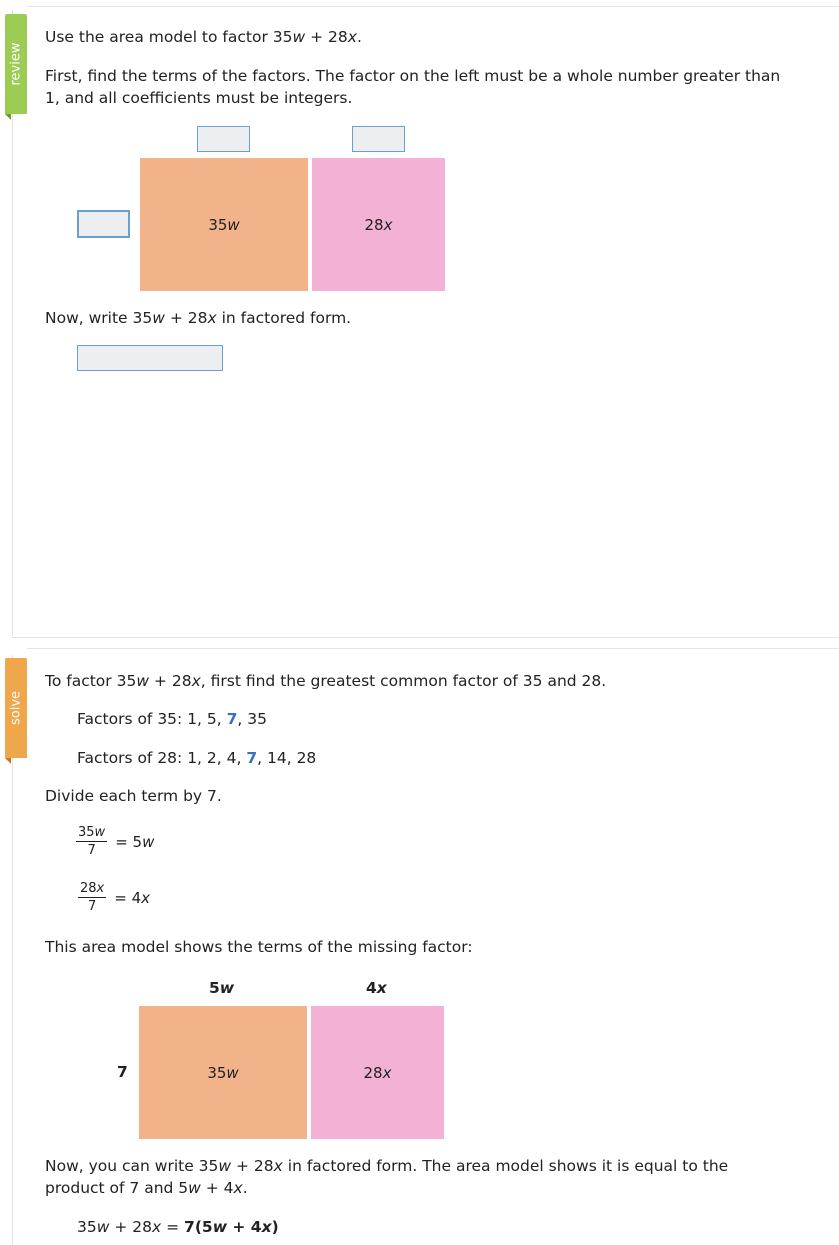  What do you see at coordinates (122, 1072) in the screenshot?
I see `solve-side-factor: 7` at bounding box center [122, 1072].